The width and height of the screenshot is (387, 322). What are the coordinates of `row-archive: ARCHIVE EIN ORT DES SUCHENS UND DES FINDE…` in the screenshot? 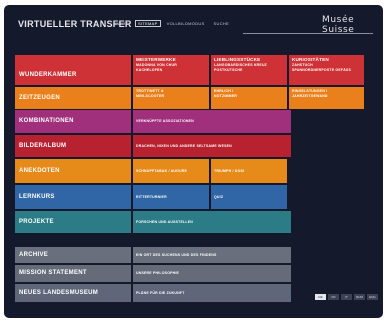 It's located at (153, 255).